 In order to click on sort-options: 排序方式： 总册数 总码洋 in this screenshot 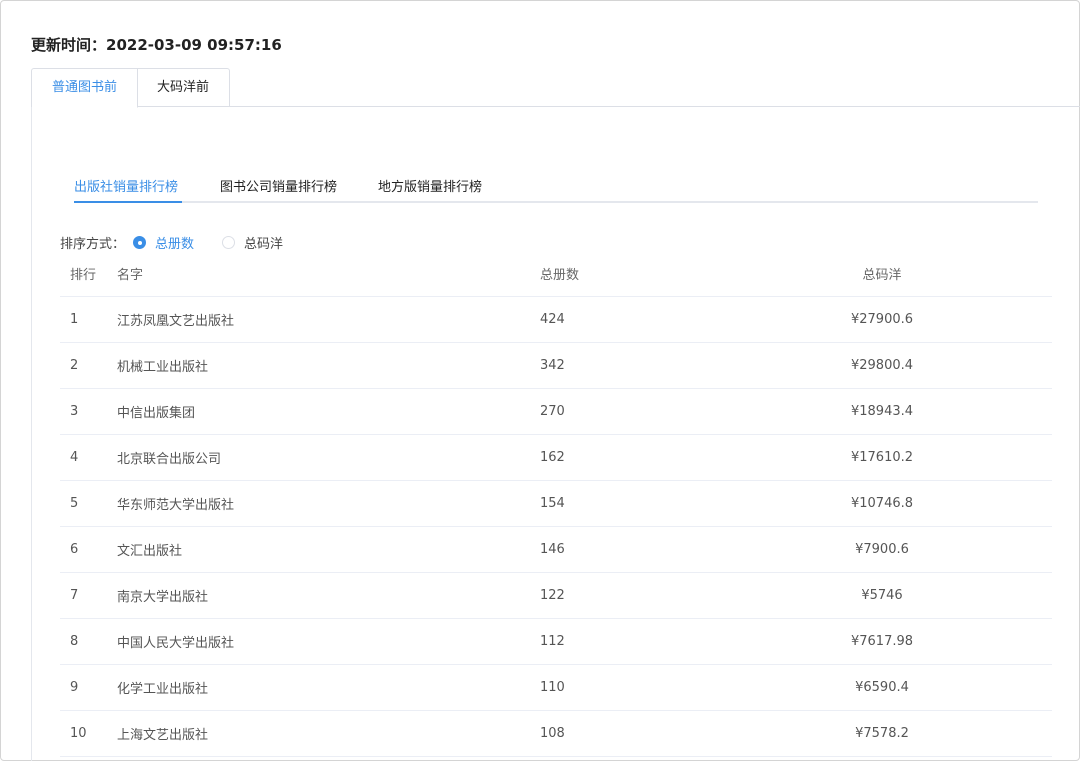, I will do `click(185, 242)`.